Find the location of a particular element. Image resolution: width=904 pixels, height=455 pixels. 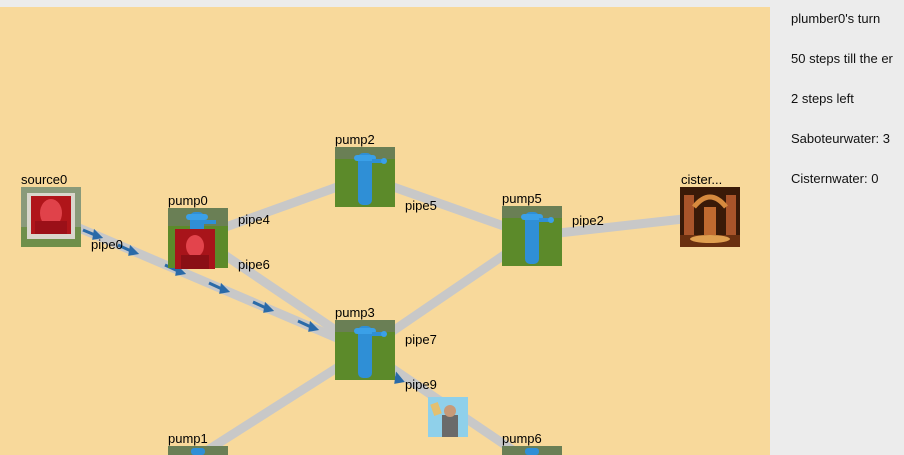

plumber0-avatar is located at coordinates (195, 249).